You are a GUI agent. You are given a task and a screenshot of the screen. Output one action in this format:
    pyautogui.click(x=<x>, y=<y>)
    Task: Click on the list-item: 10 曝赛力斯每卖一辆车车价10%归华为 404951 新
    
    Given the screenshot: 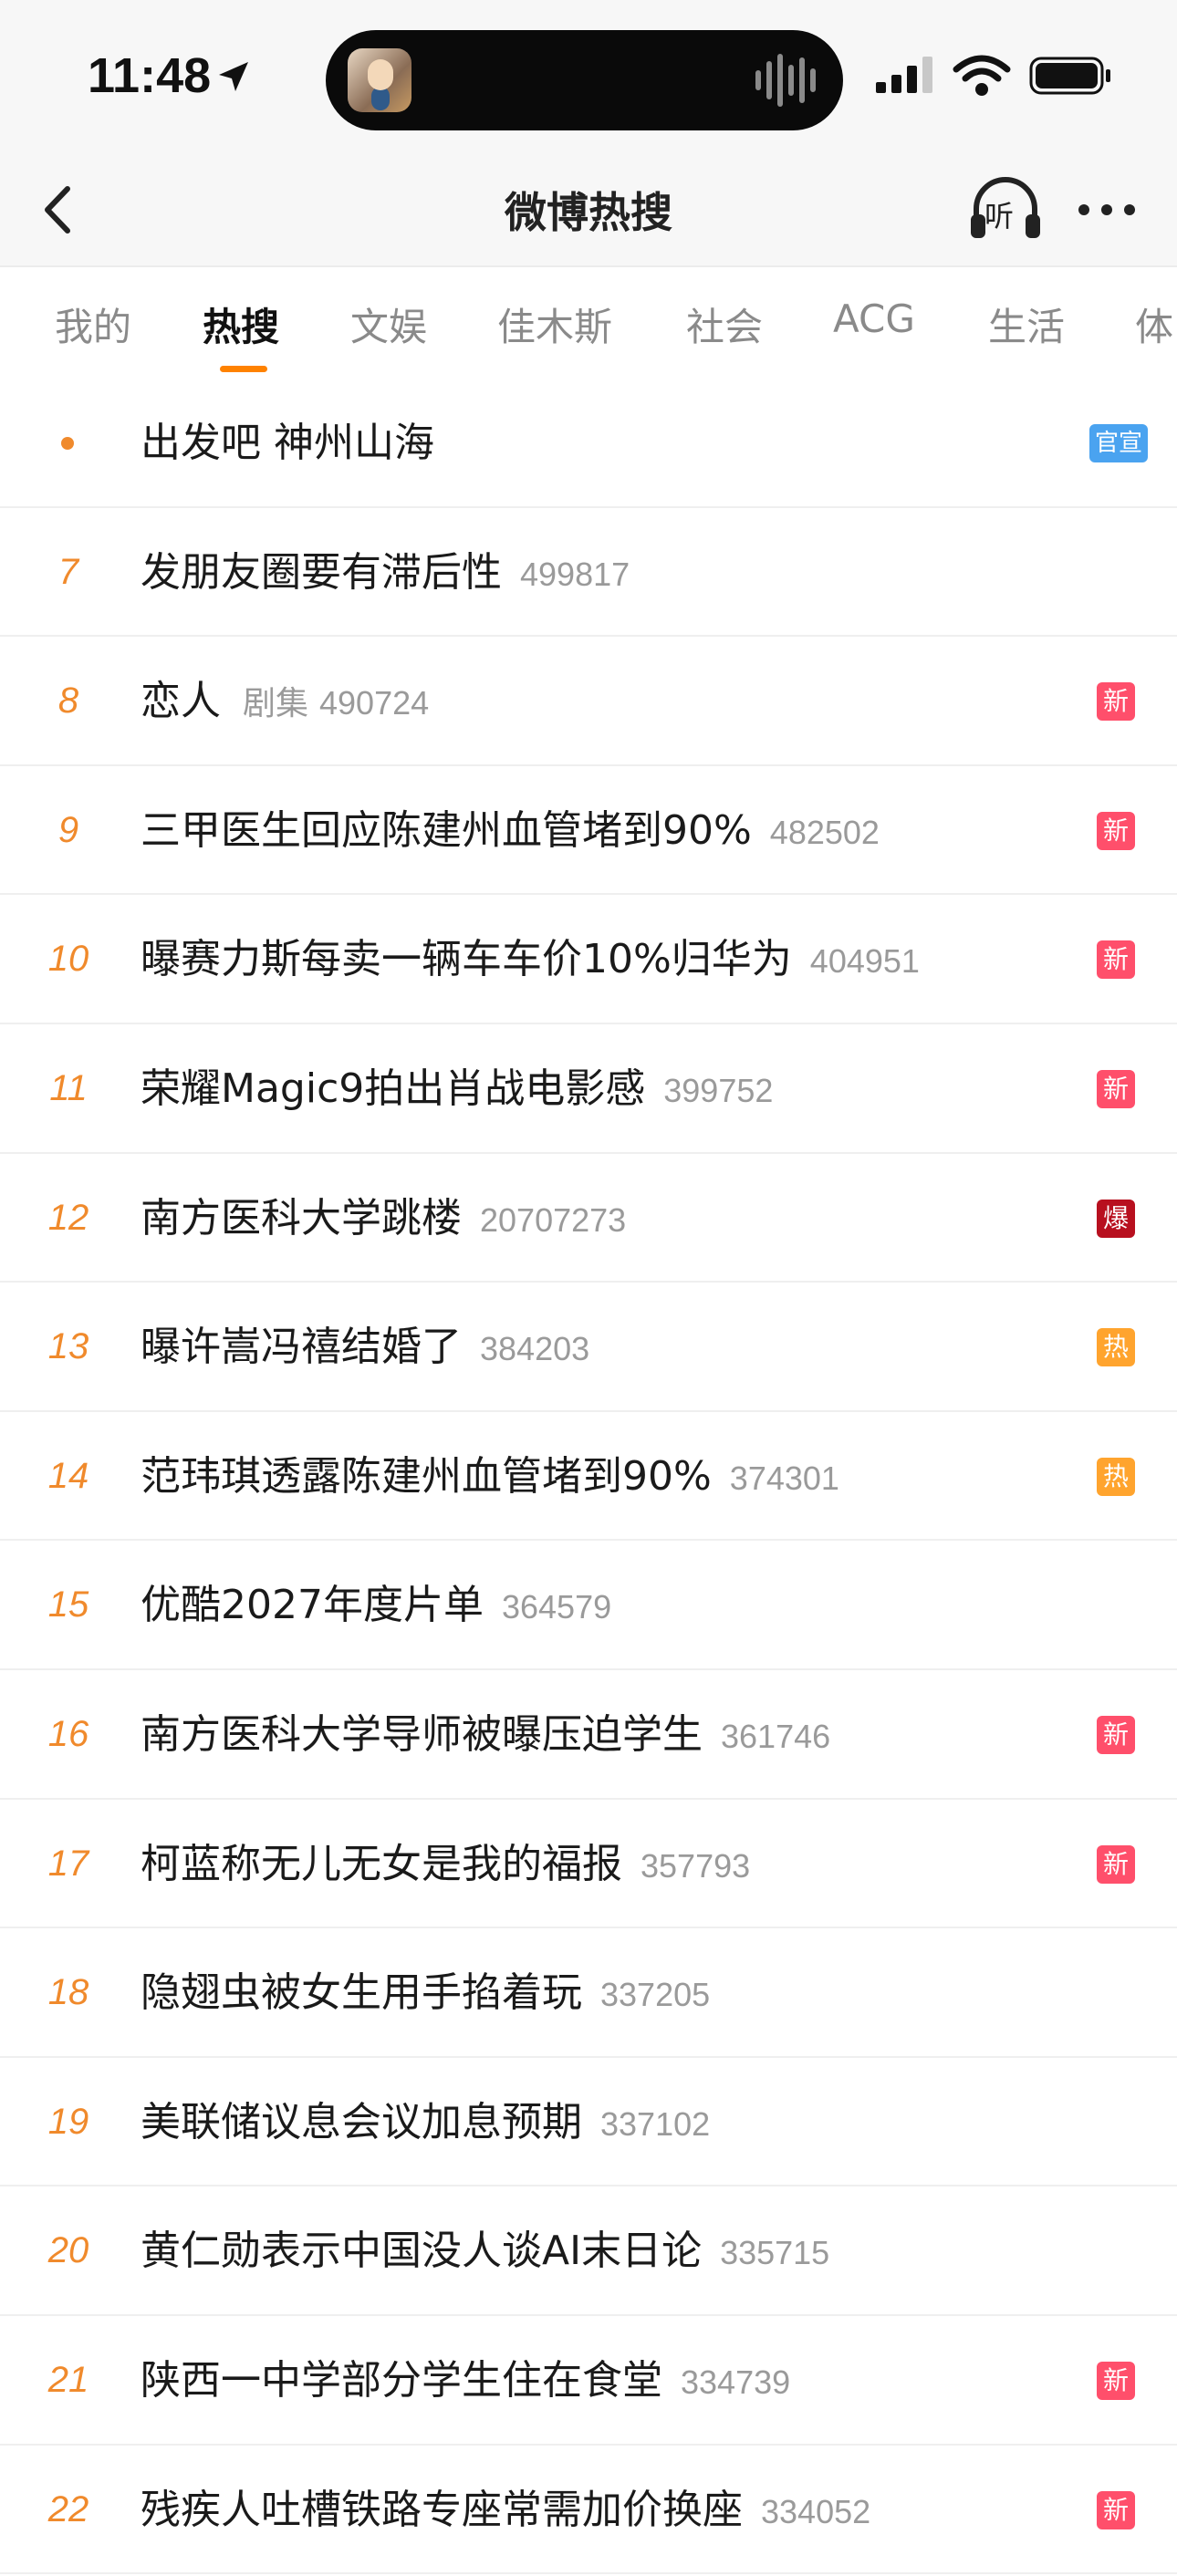 What is the action you would take?
    pyautogui.click(x=589, y=960)
    